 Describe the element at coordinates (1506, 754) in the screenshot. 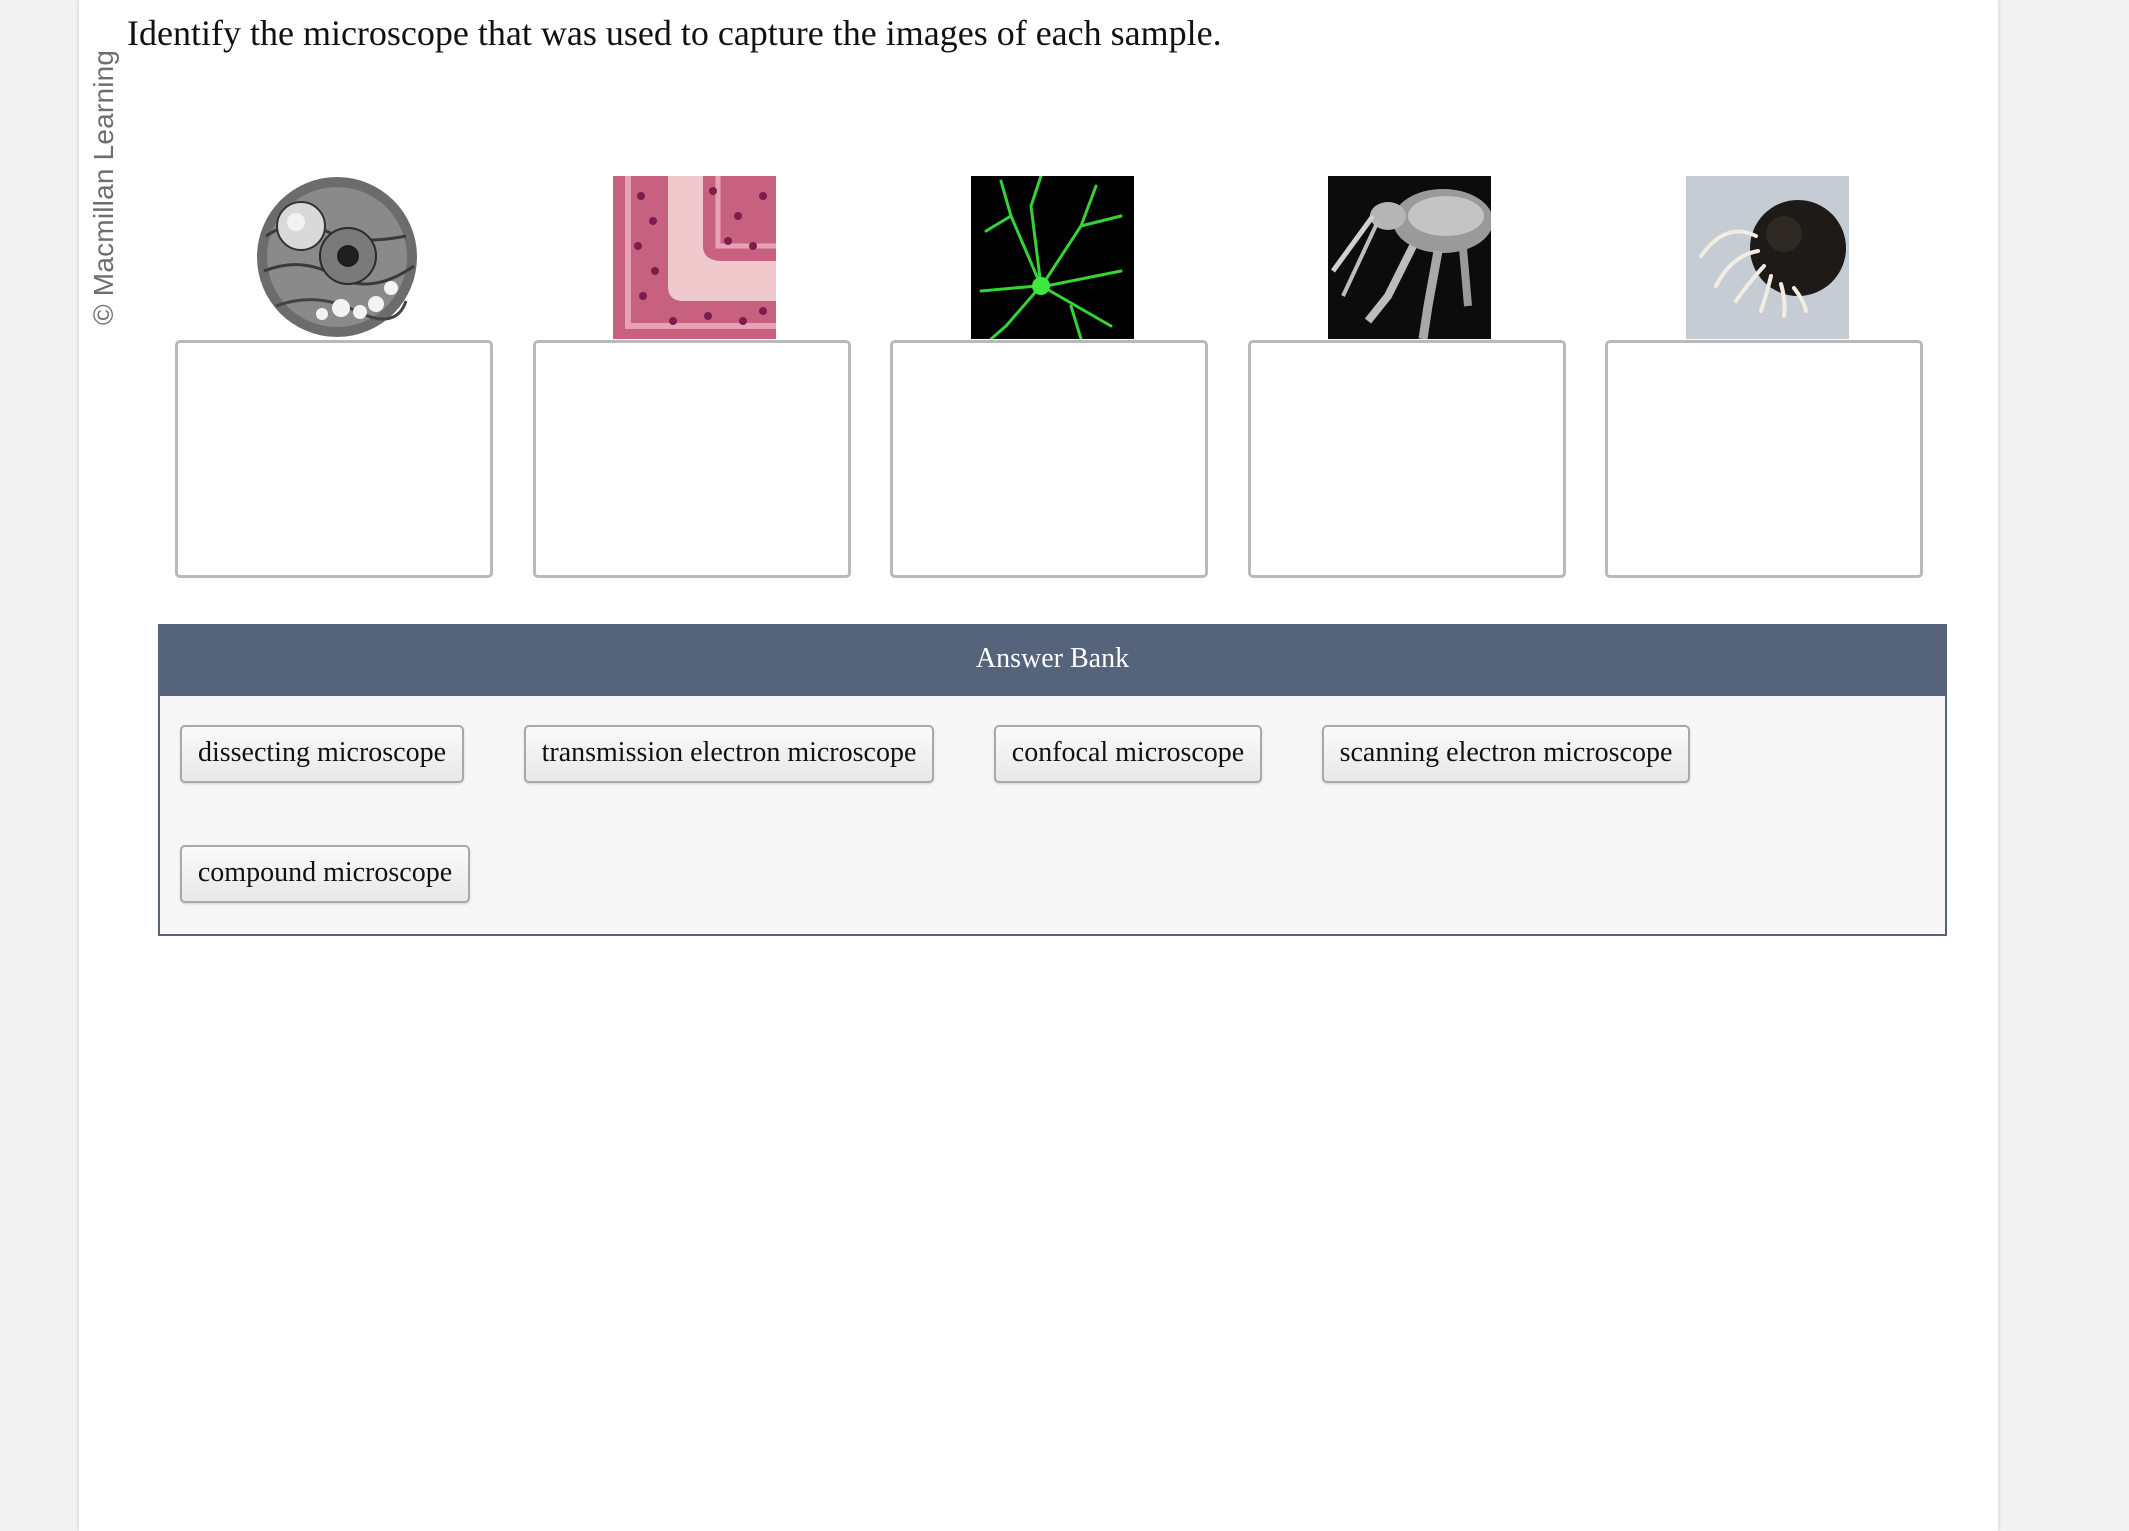

I see `answer-chip-scanning-electron: scanning electron microscope` at that location.